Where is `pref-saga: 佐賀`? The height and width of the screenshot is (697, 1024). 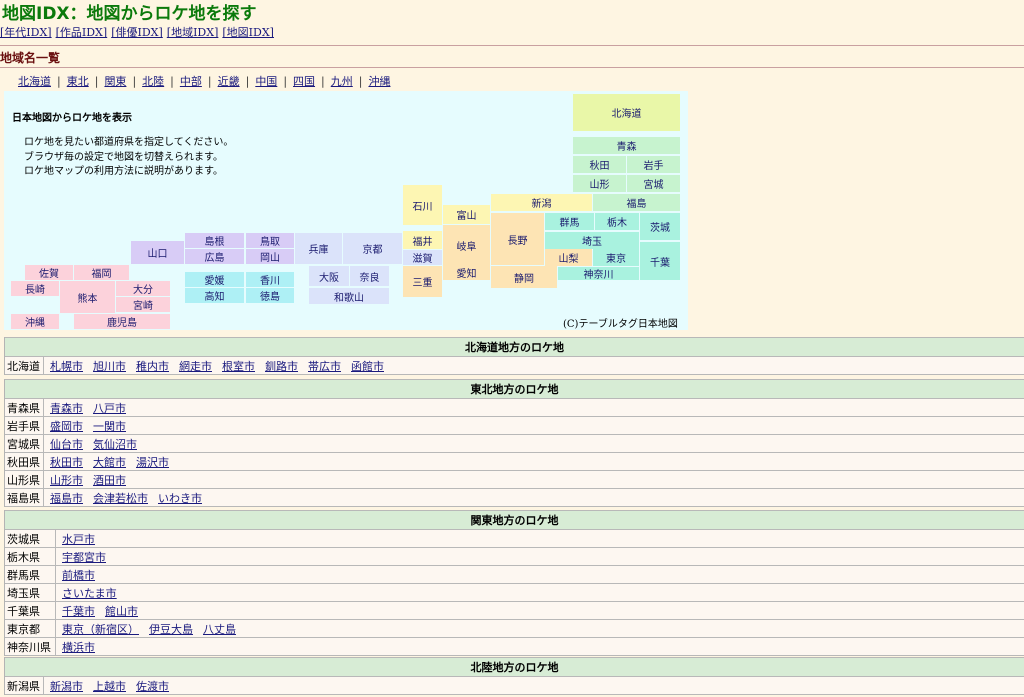 pref-saga: 佐賀 is located at coordinates (49, 272).